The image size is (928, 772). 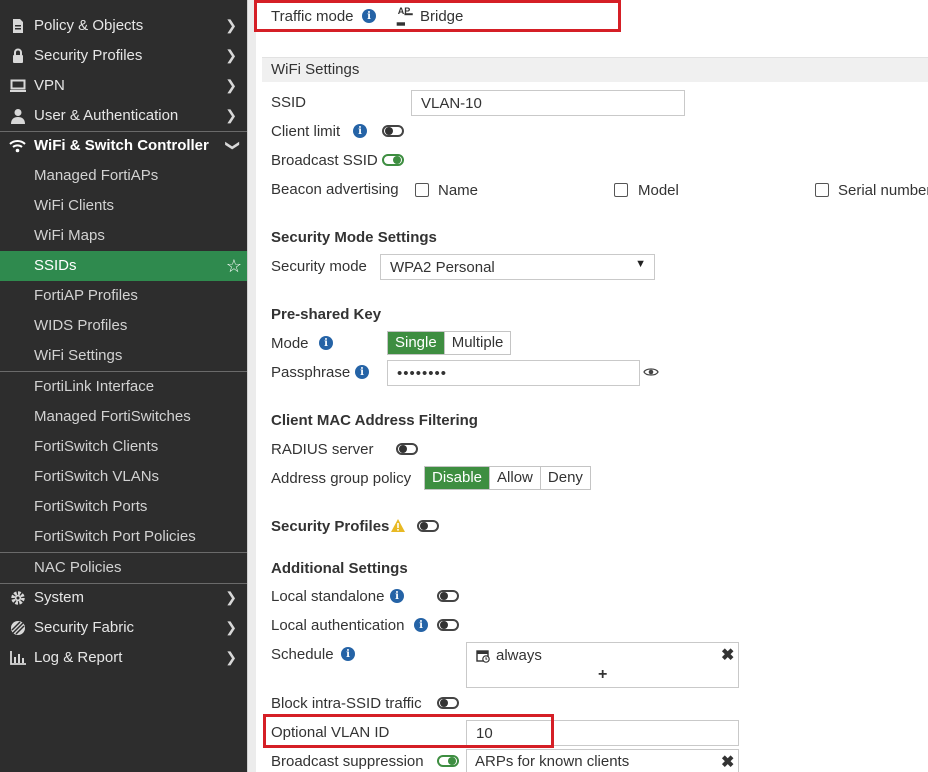 What do you see at coordinates (448, 625) in the screenshot?
I see `local-authentication-toggle` at bounding box center [448, 625].